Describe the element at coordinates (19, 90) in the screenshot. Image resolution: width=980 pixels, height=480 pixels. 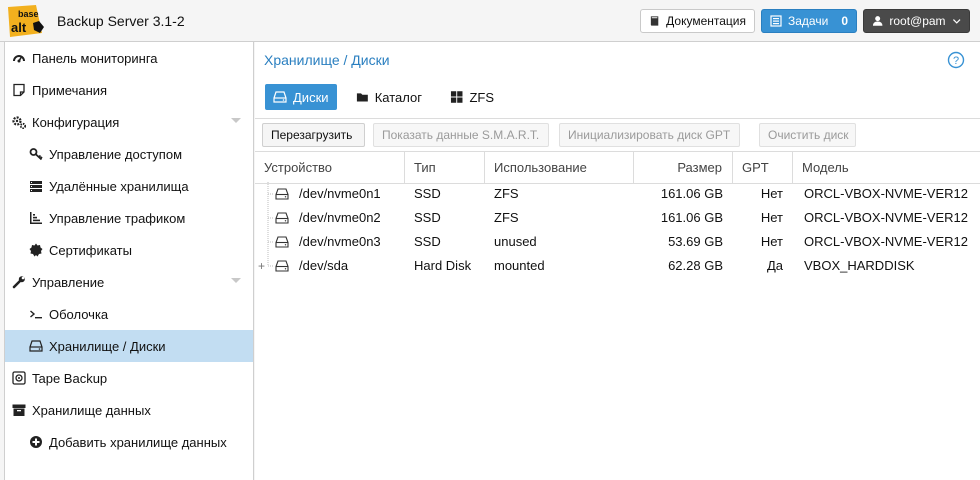
I see `notes-icon` at that location.